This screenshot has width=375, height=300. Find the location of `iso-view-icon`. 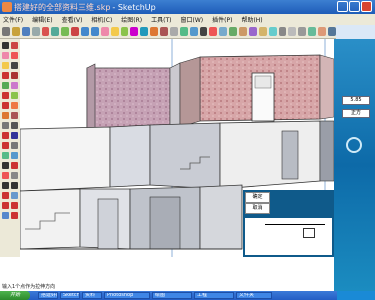

iso-view-icon is located at coordinates (223, 31).